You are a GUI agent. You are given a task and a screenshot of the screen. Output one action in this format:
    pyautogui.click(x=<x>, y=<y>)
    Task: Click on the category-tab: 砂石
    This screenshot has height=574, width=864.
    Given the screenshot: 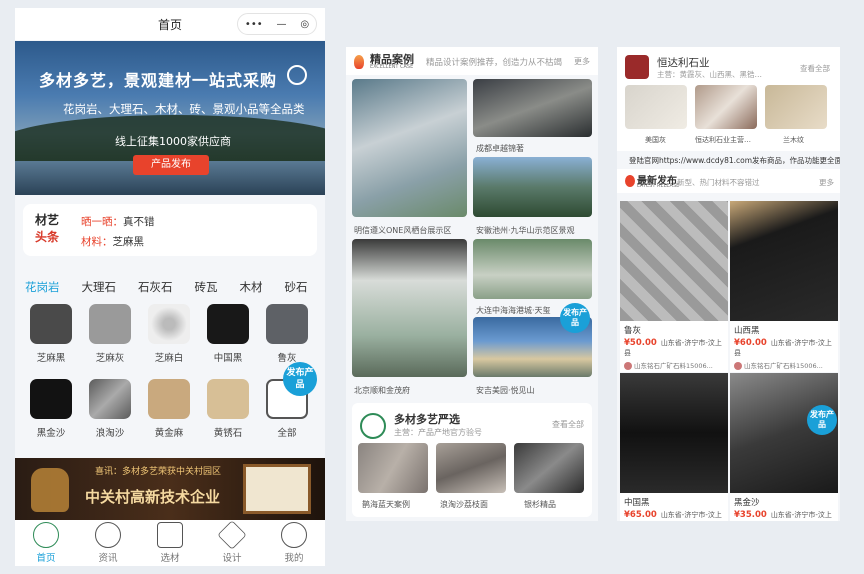 What is the action you would take?
    pyautogui.click(x=296, y=287)
    